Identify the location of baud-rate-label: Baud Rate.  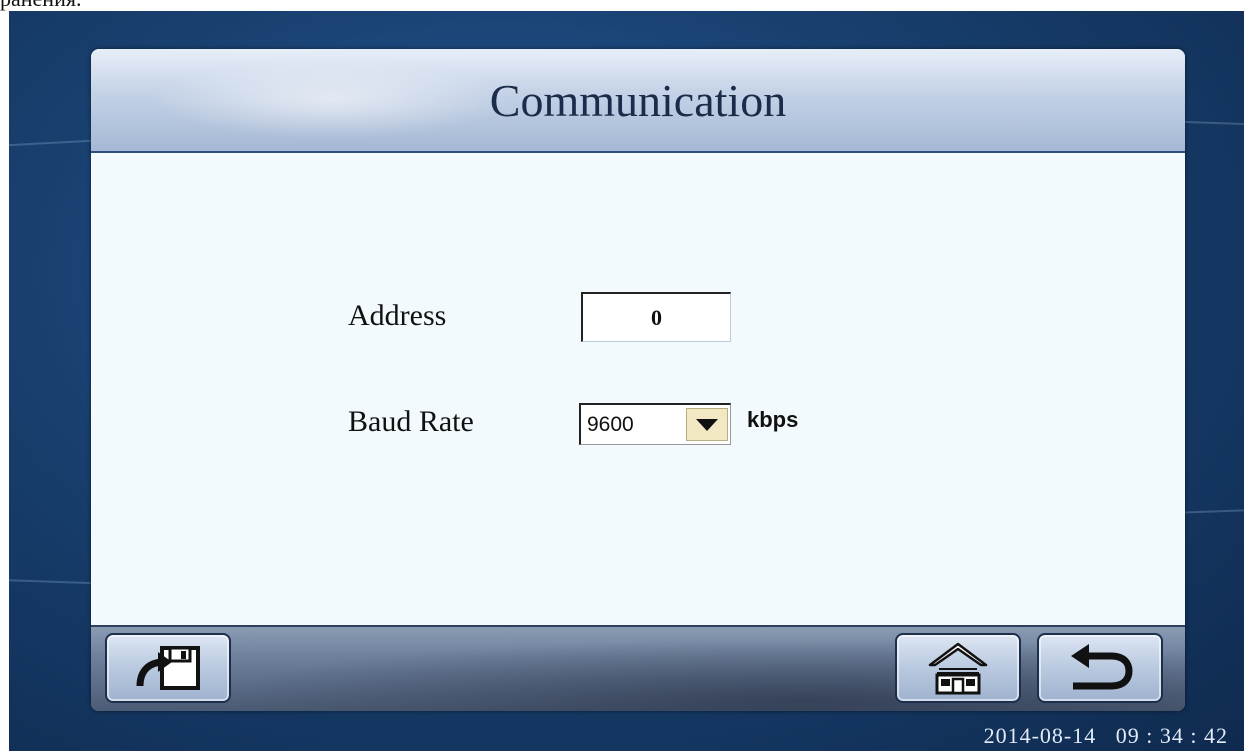
(411, 421).